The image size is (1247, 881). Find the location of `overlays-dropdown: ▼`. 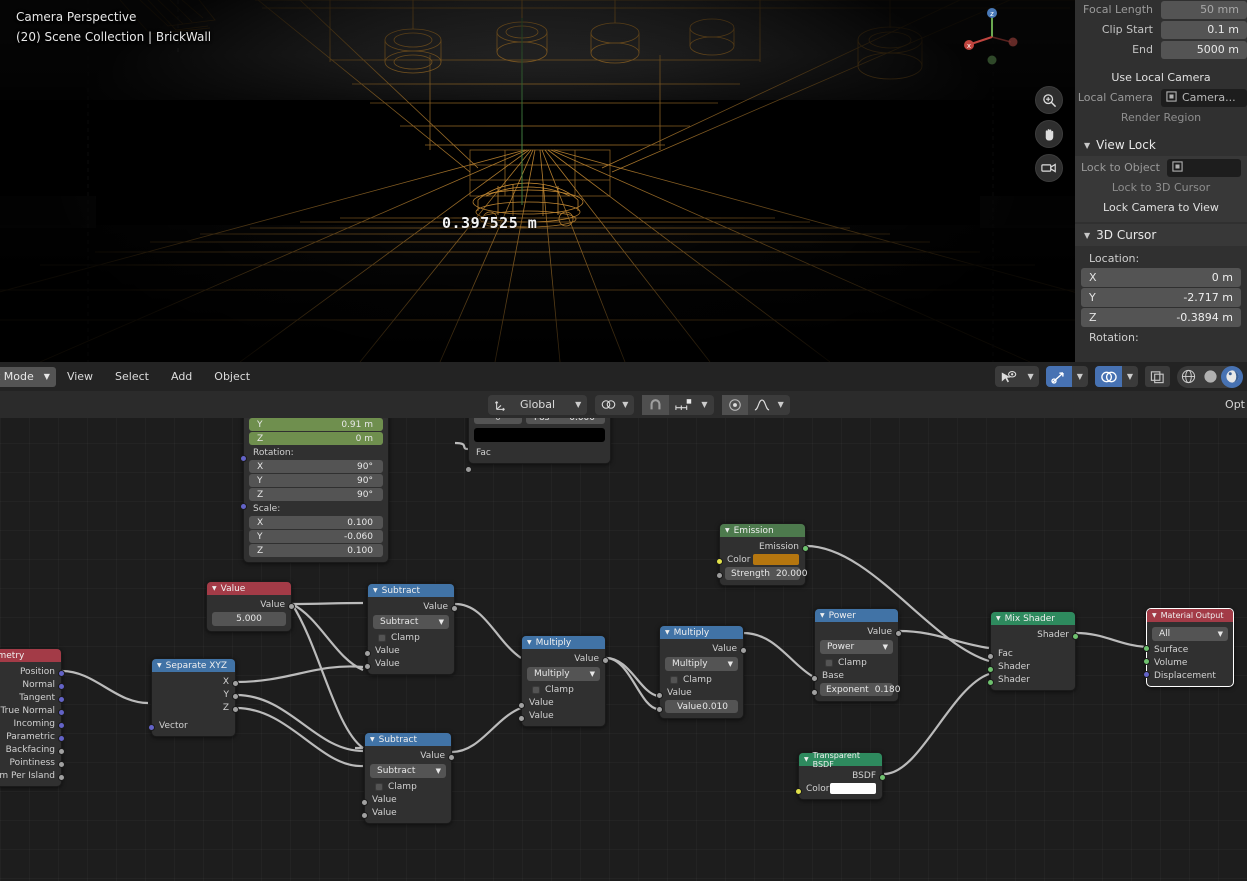

overlays-dropdown: ▼ is located at coordinates (1116, 376).